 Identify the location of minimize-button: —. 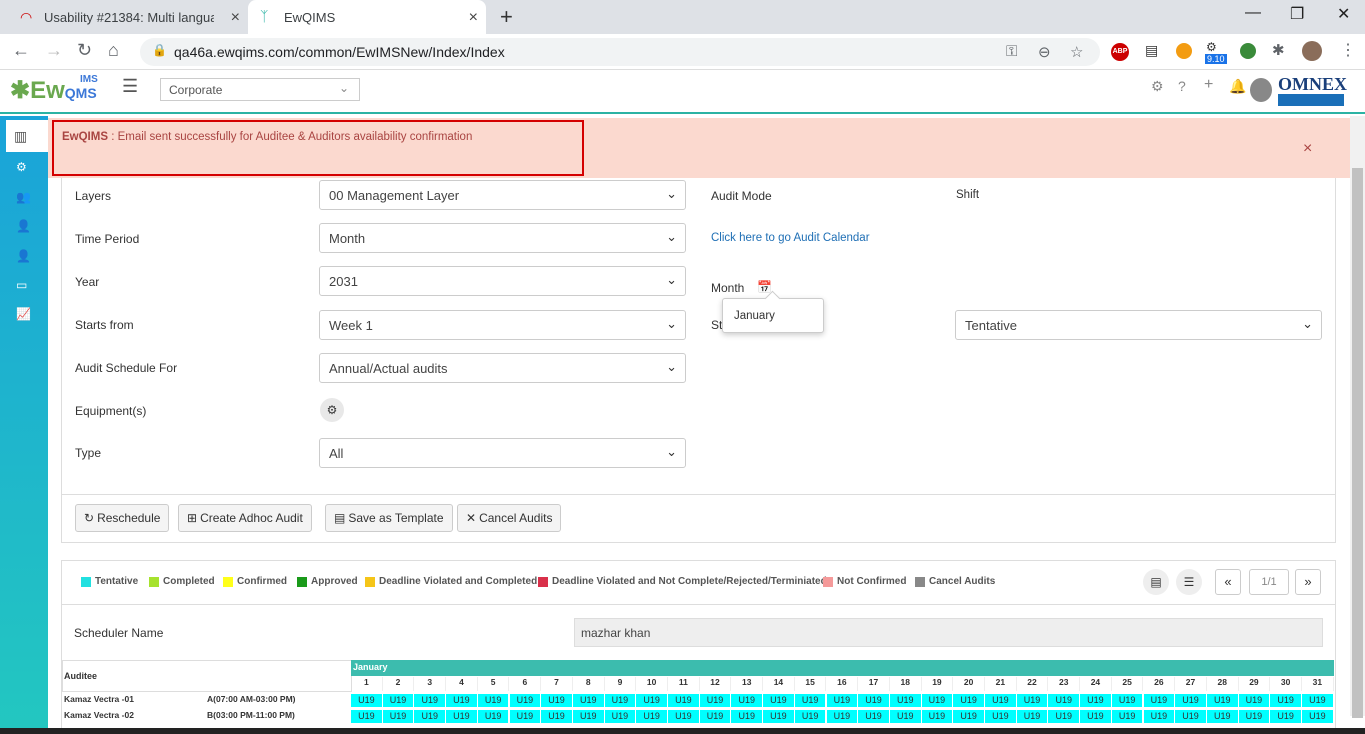
(1253, 13).